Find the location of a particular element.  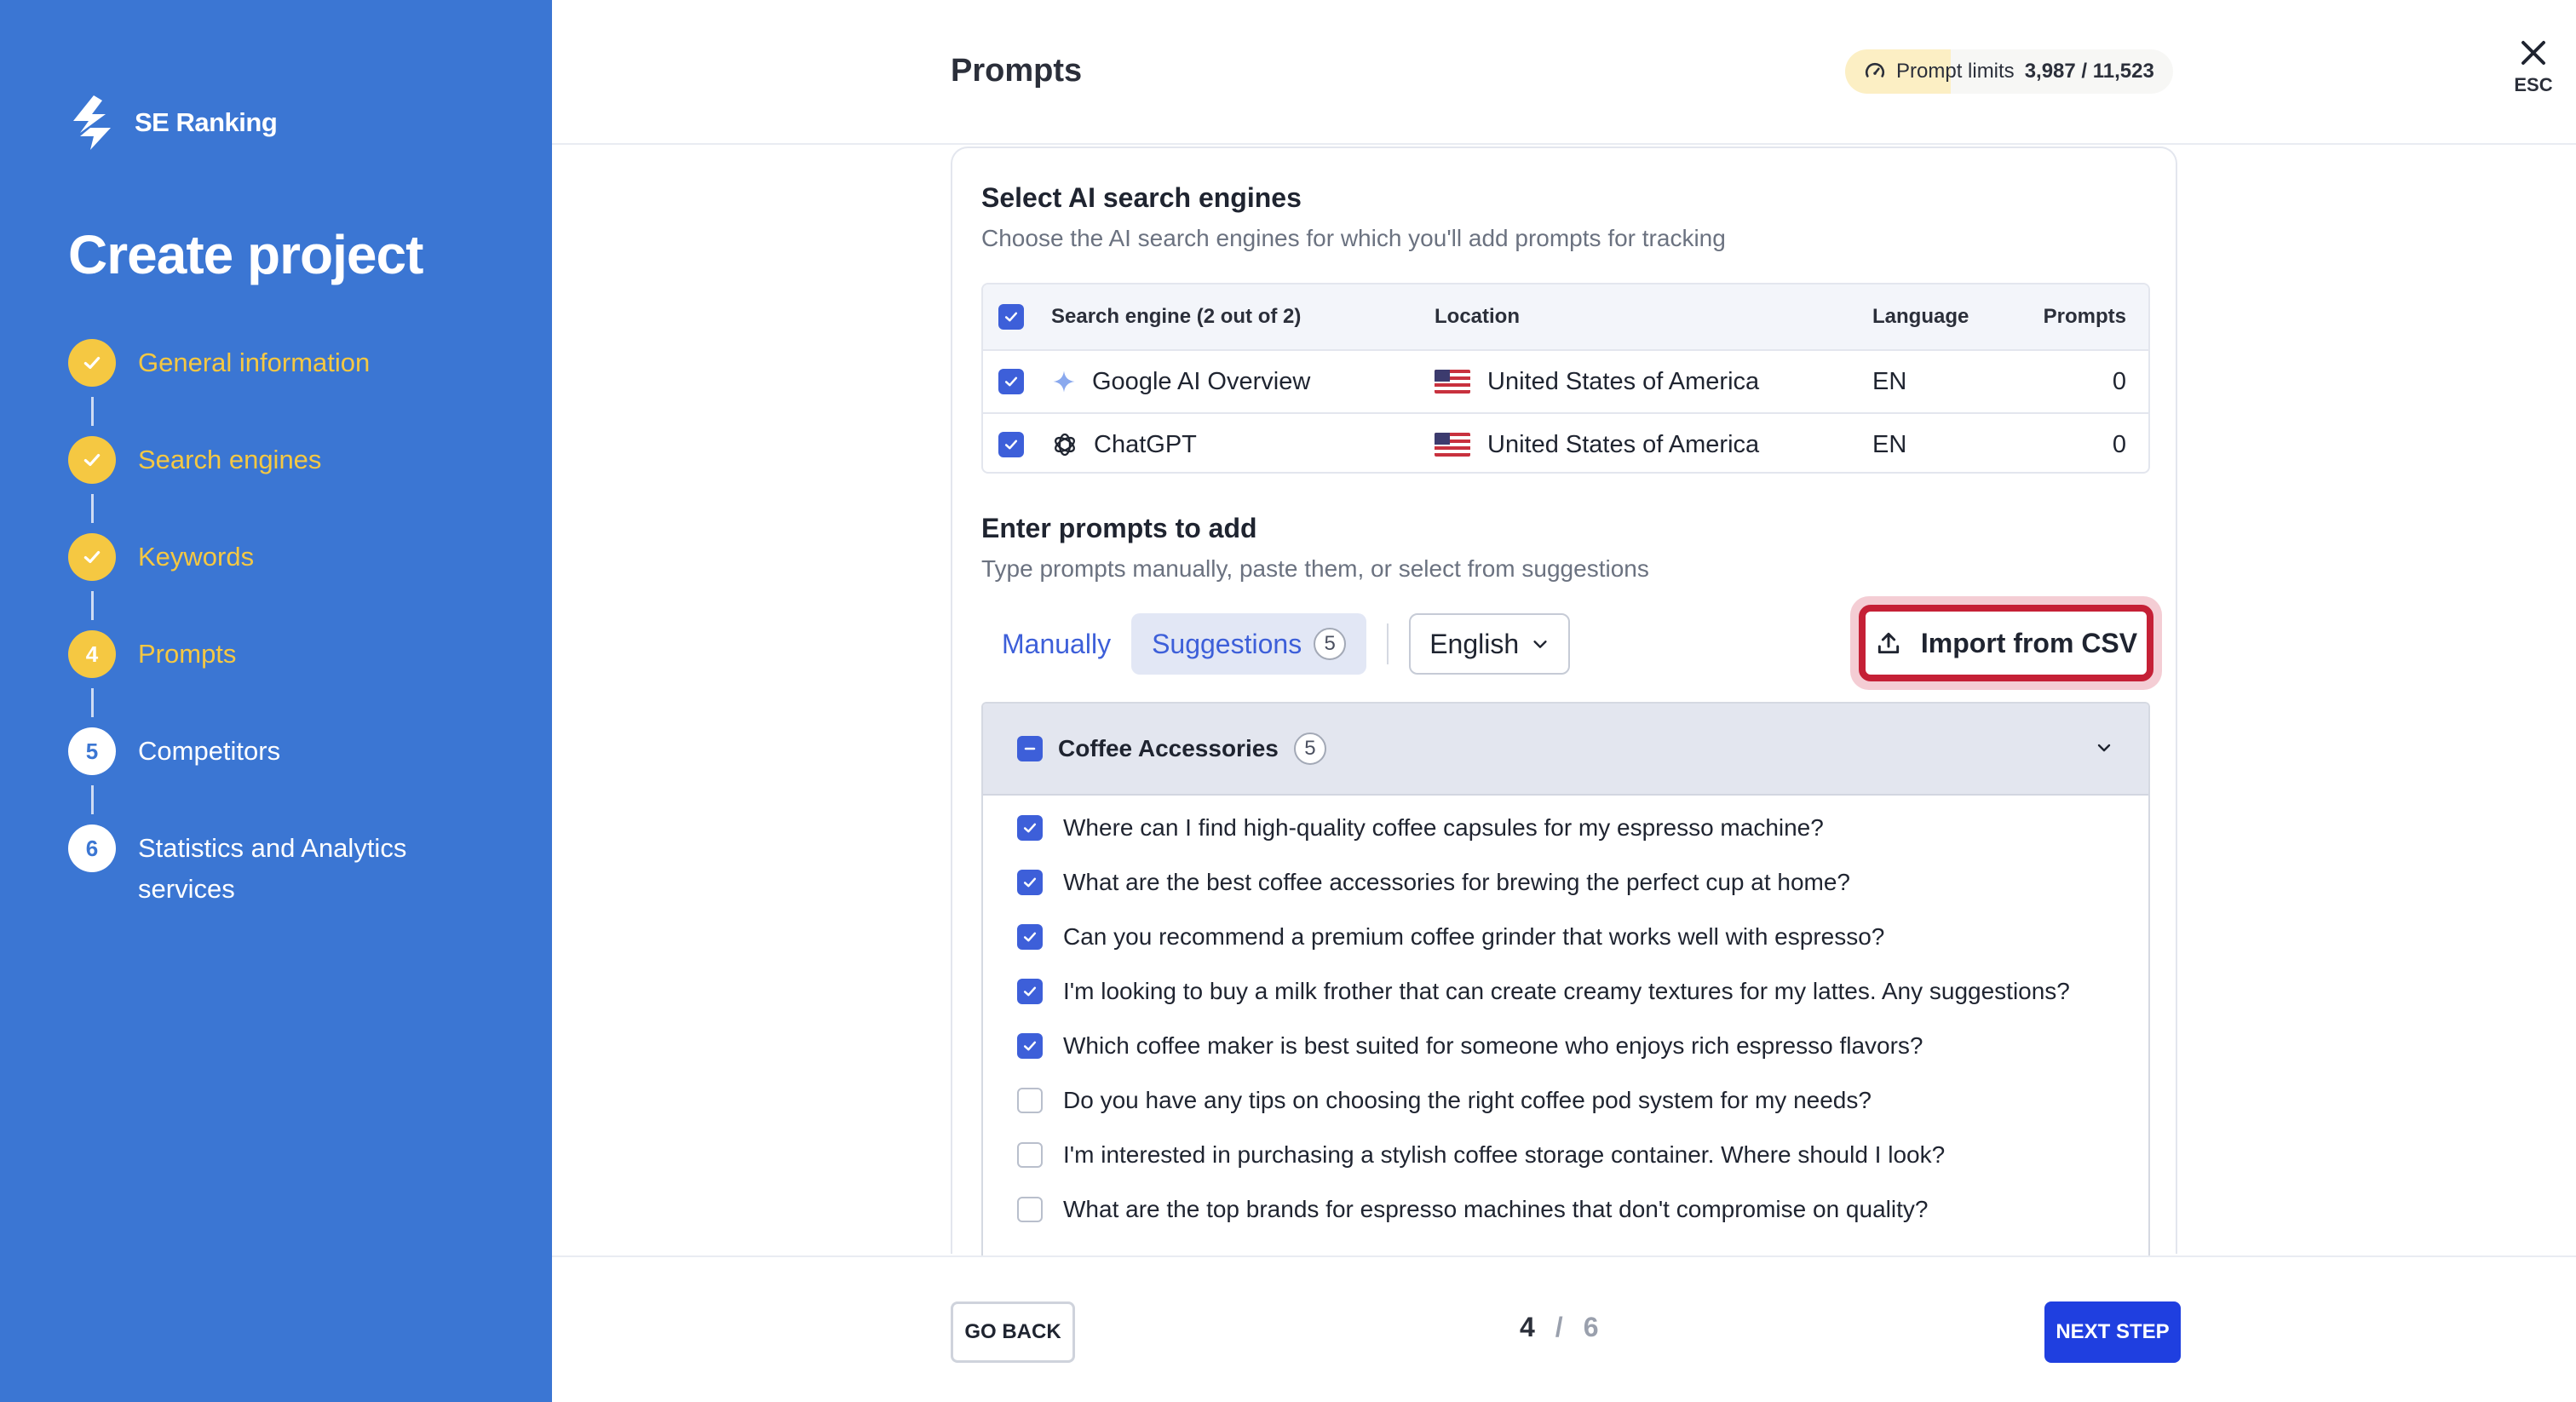

suggestion-group-title: Coffee Accessories is located at coordinates (1169, 748).